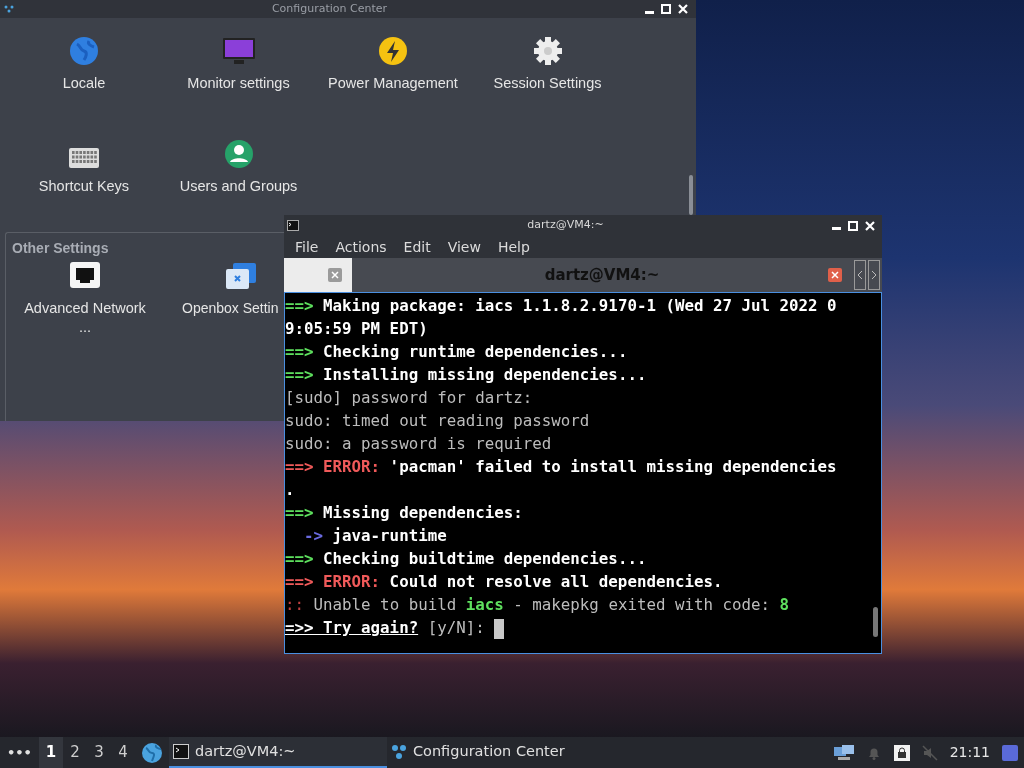 Image resolution: width=1024 pixels, height=768 pixels. What do you see at coordinates (230, 308) in the screenshot?
I see `settings-item-label: Openbox Settin` at bounding box center [230, 308].